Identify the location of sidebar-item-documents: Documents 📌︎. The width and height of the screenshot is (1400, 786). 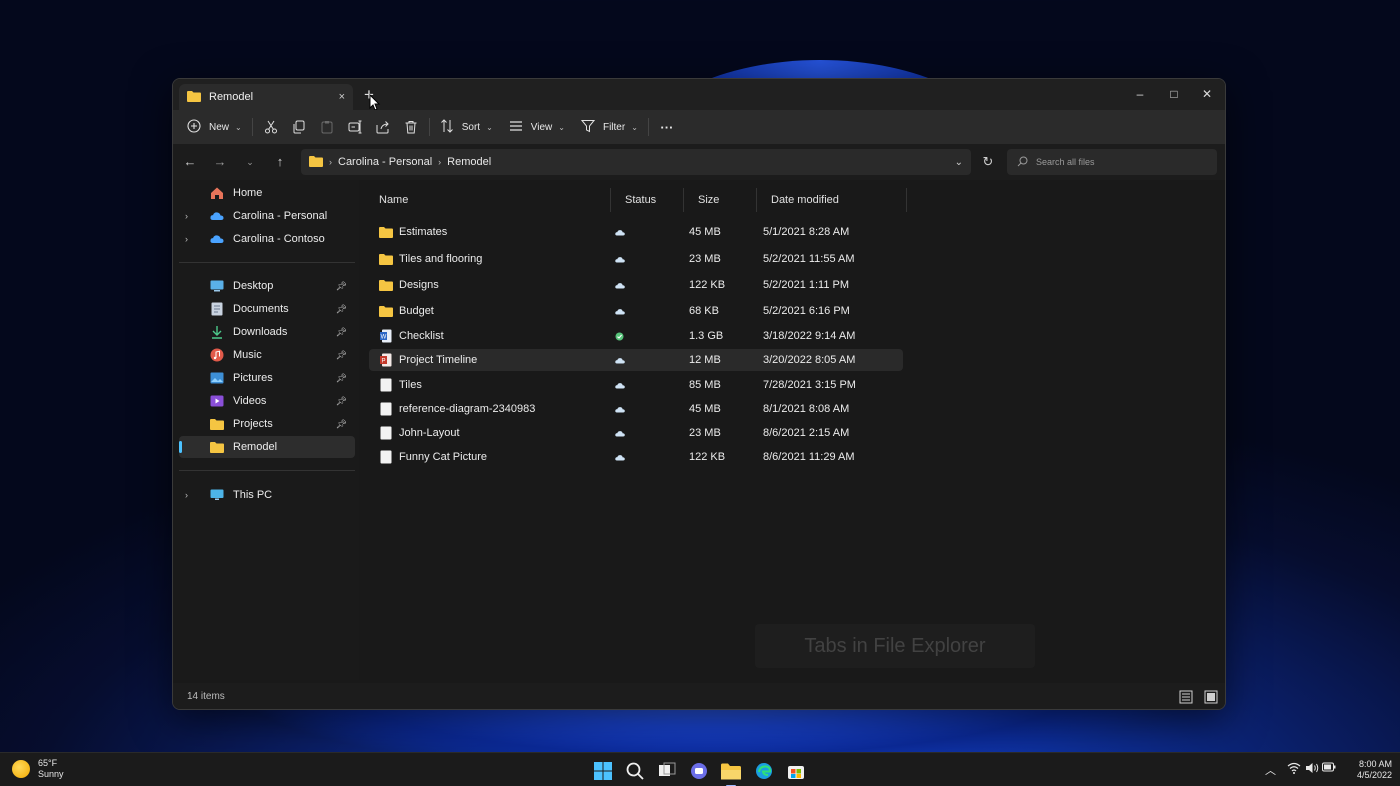
(267, 309).